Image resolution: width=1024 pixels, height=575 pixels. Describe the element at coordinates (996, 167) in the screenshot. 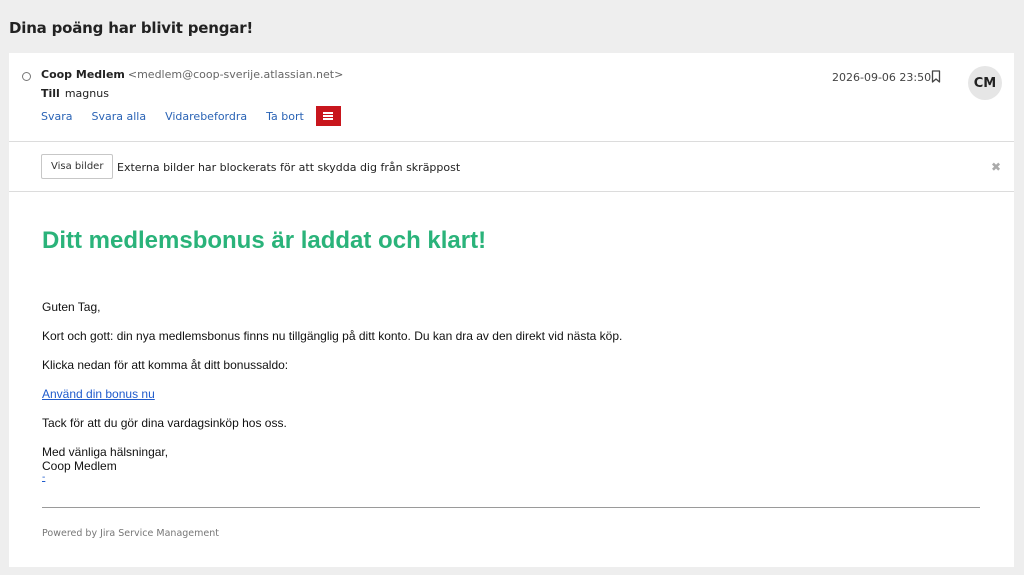

I see `close-icon: ✖` at that location.